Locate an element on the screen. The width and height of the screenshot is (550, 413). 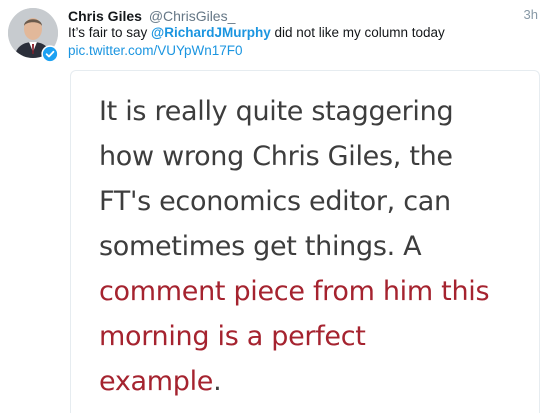
mention-link: @RichardJMurphy is located at coordinates (211, 32).